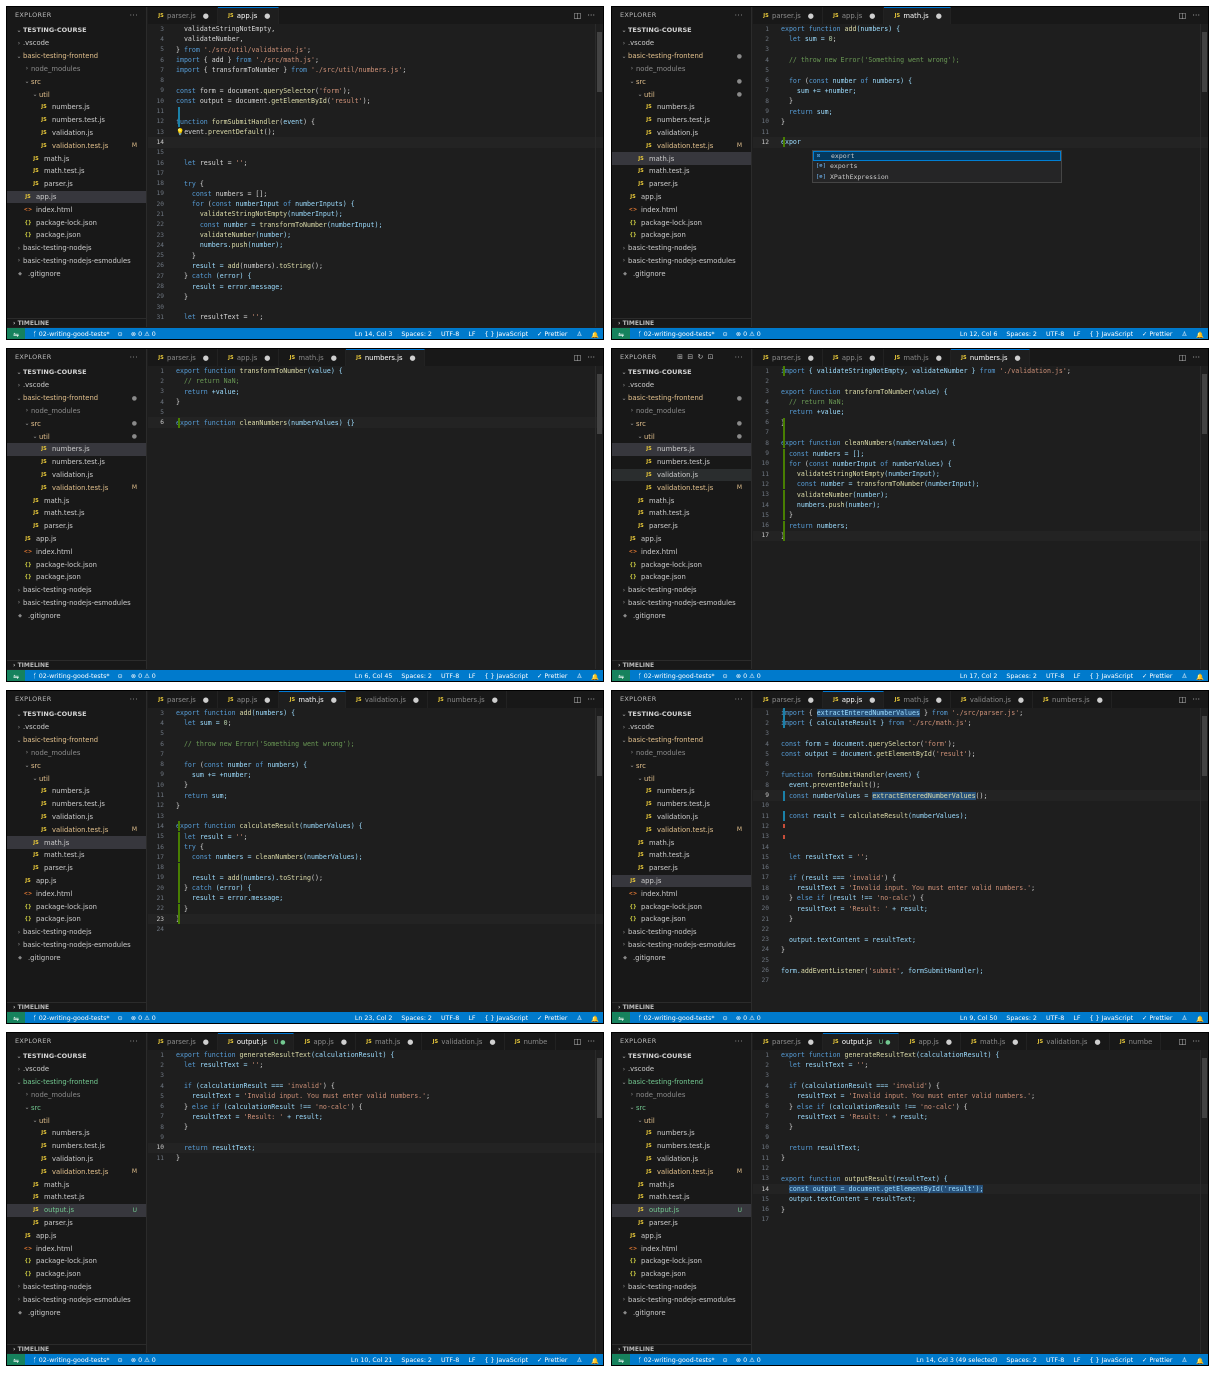 The width and height of the screenshot is (1215, 1373). What do you see at coordinates (937, 177) in the screenshot?
I see `suggestion-item: [⊗] XPathExpression` at bounding box center [937, 177].